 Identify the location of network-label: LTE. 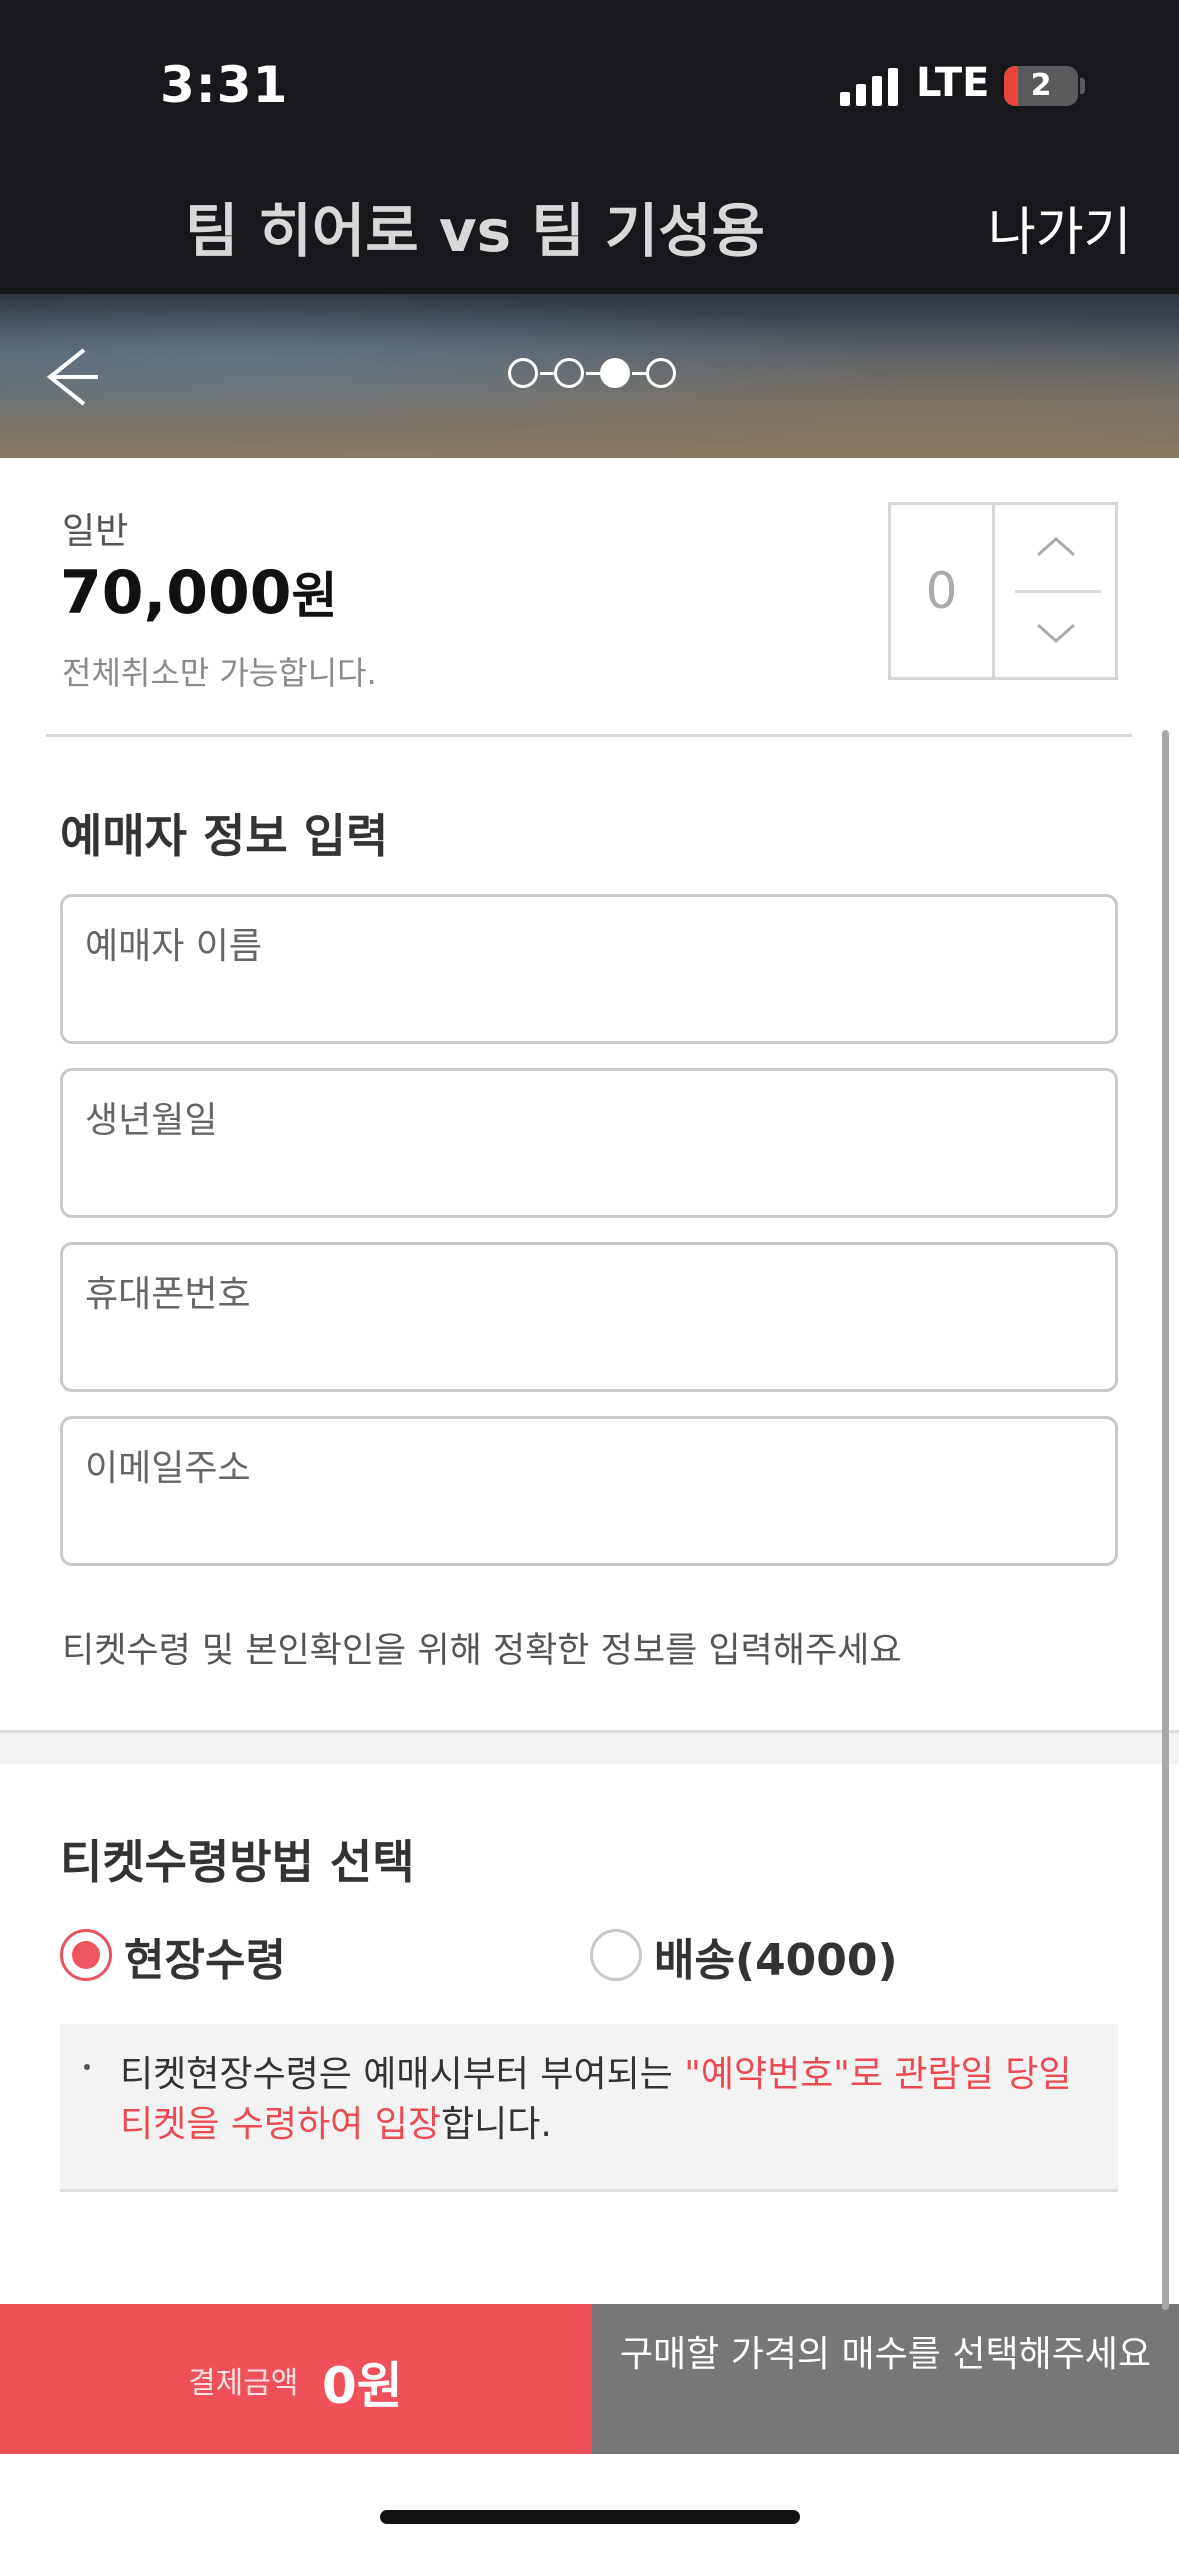
(953, 83).